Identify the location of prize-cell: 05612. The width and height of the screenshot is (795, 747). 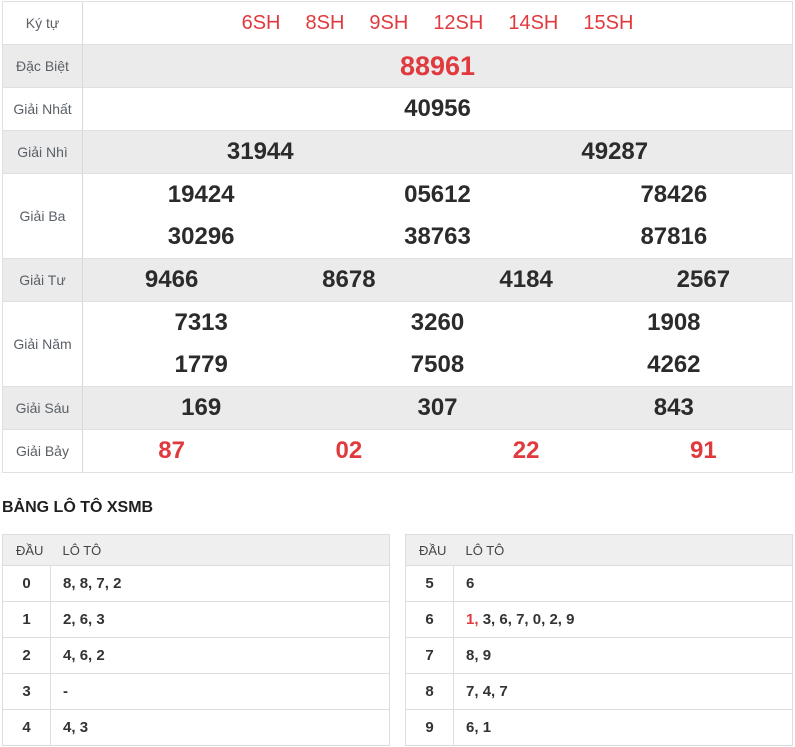
(437, 195).